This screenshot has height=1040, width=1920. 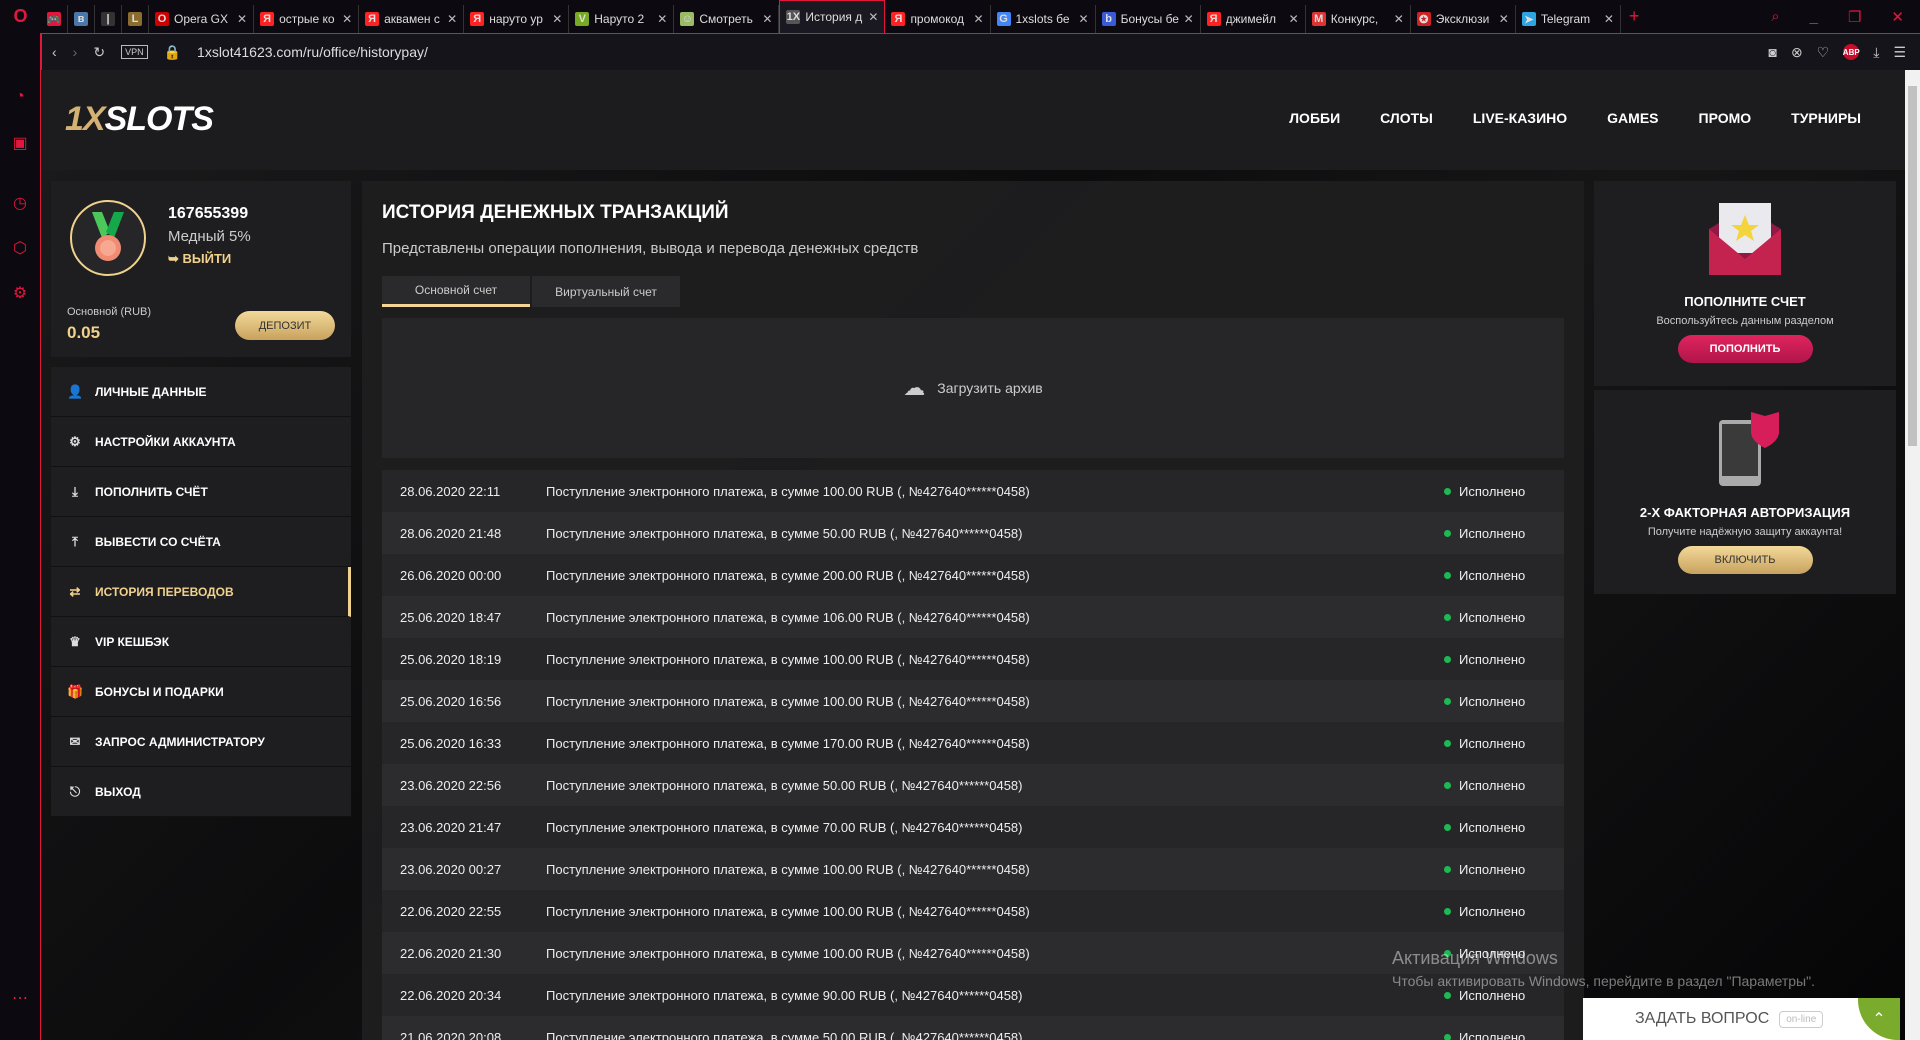 What do you see at coordinates (1912, 555) in the screenshot?
I see `page-scrollbar` at bounding box center [1912, 555].